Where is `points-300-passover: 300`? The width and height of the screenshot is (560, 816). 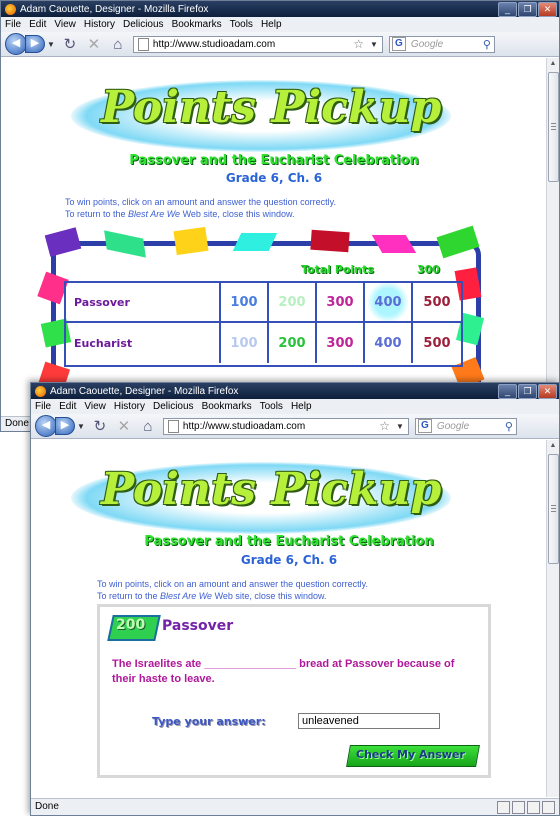 points-300-passover: 300 is located at coordinates (341, 303).